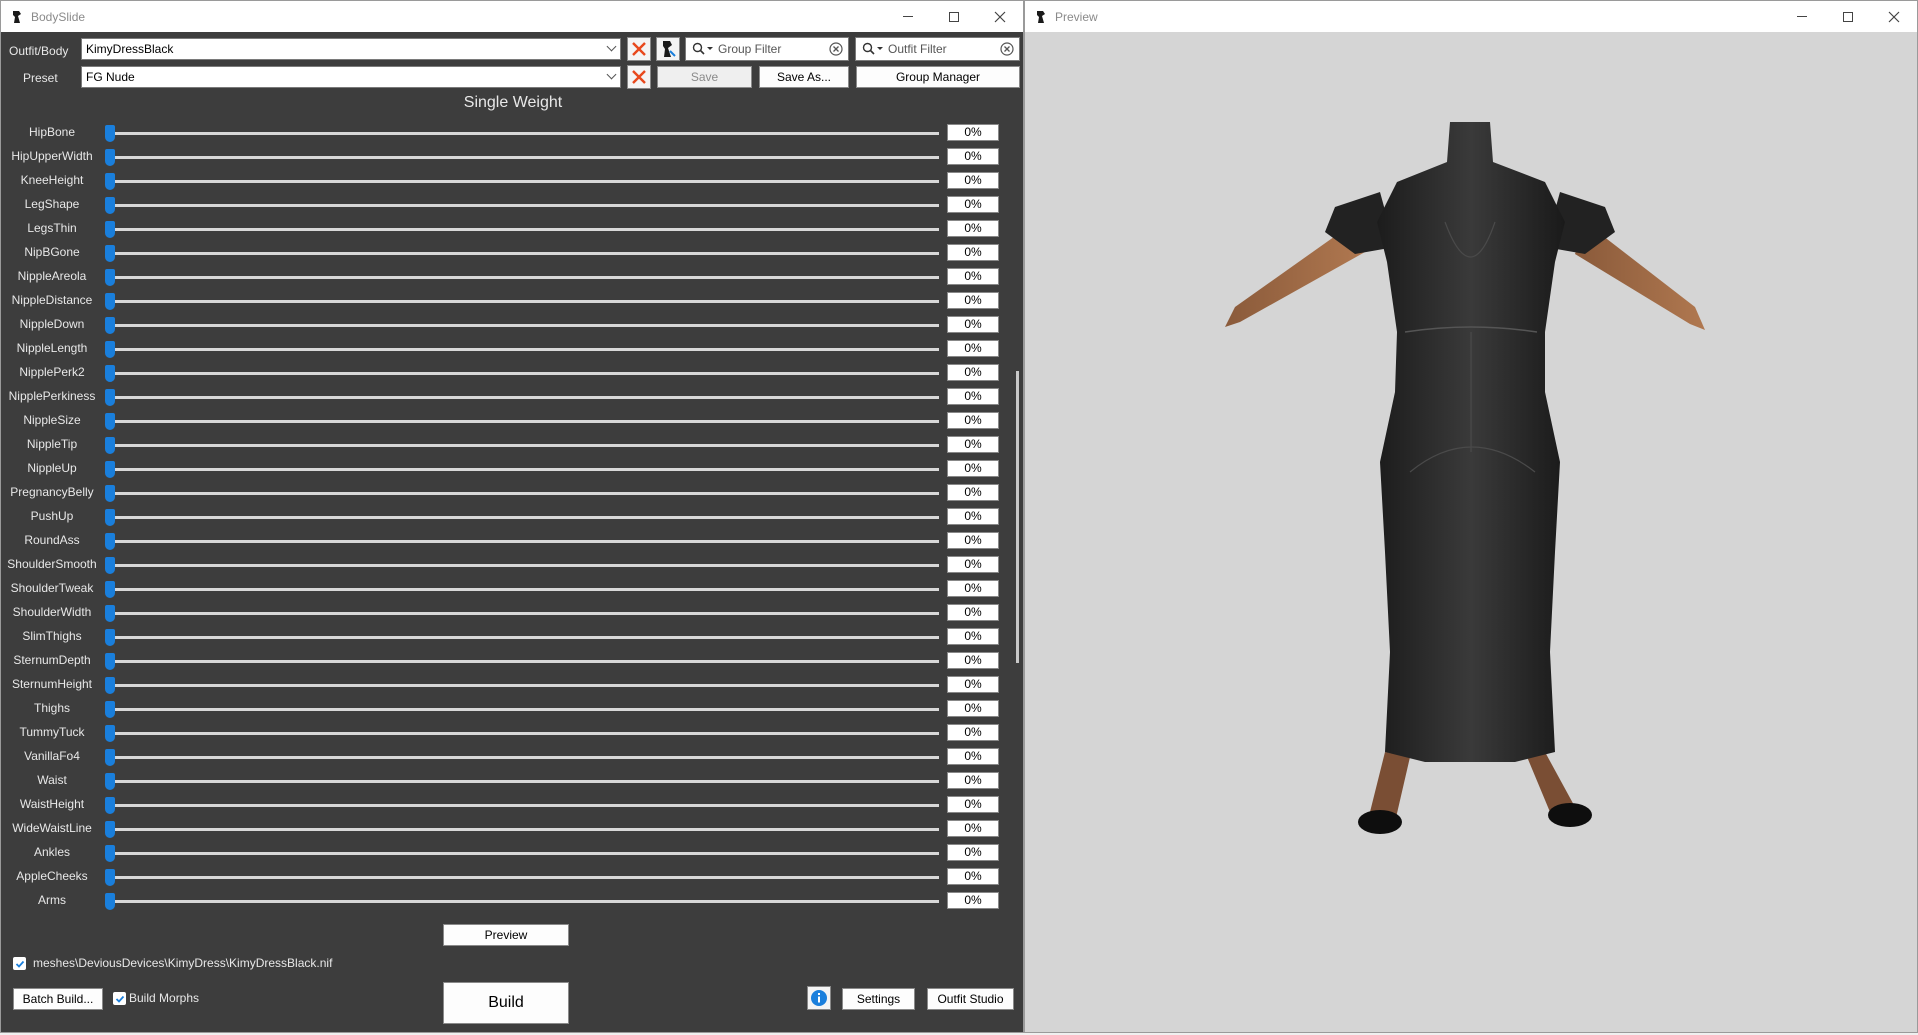 The height and width of the screenshot is (1035, 1918). I want to click on clear-preset-button, so click(639, 77).